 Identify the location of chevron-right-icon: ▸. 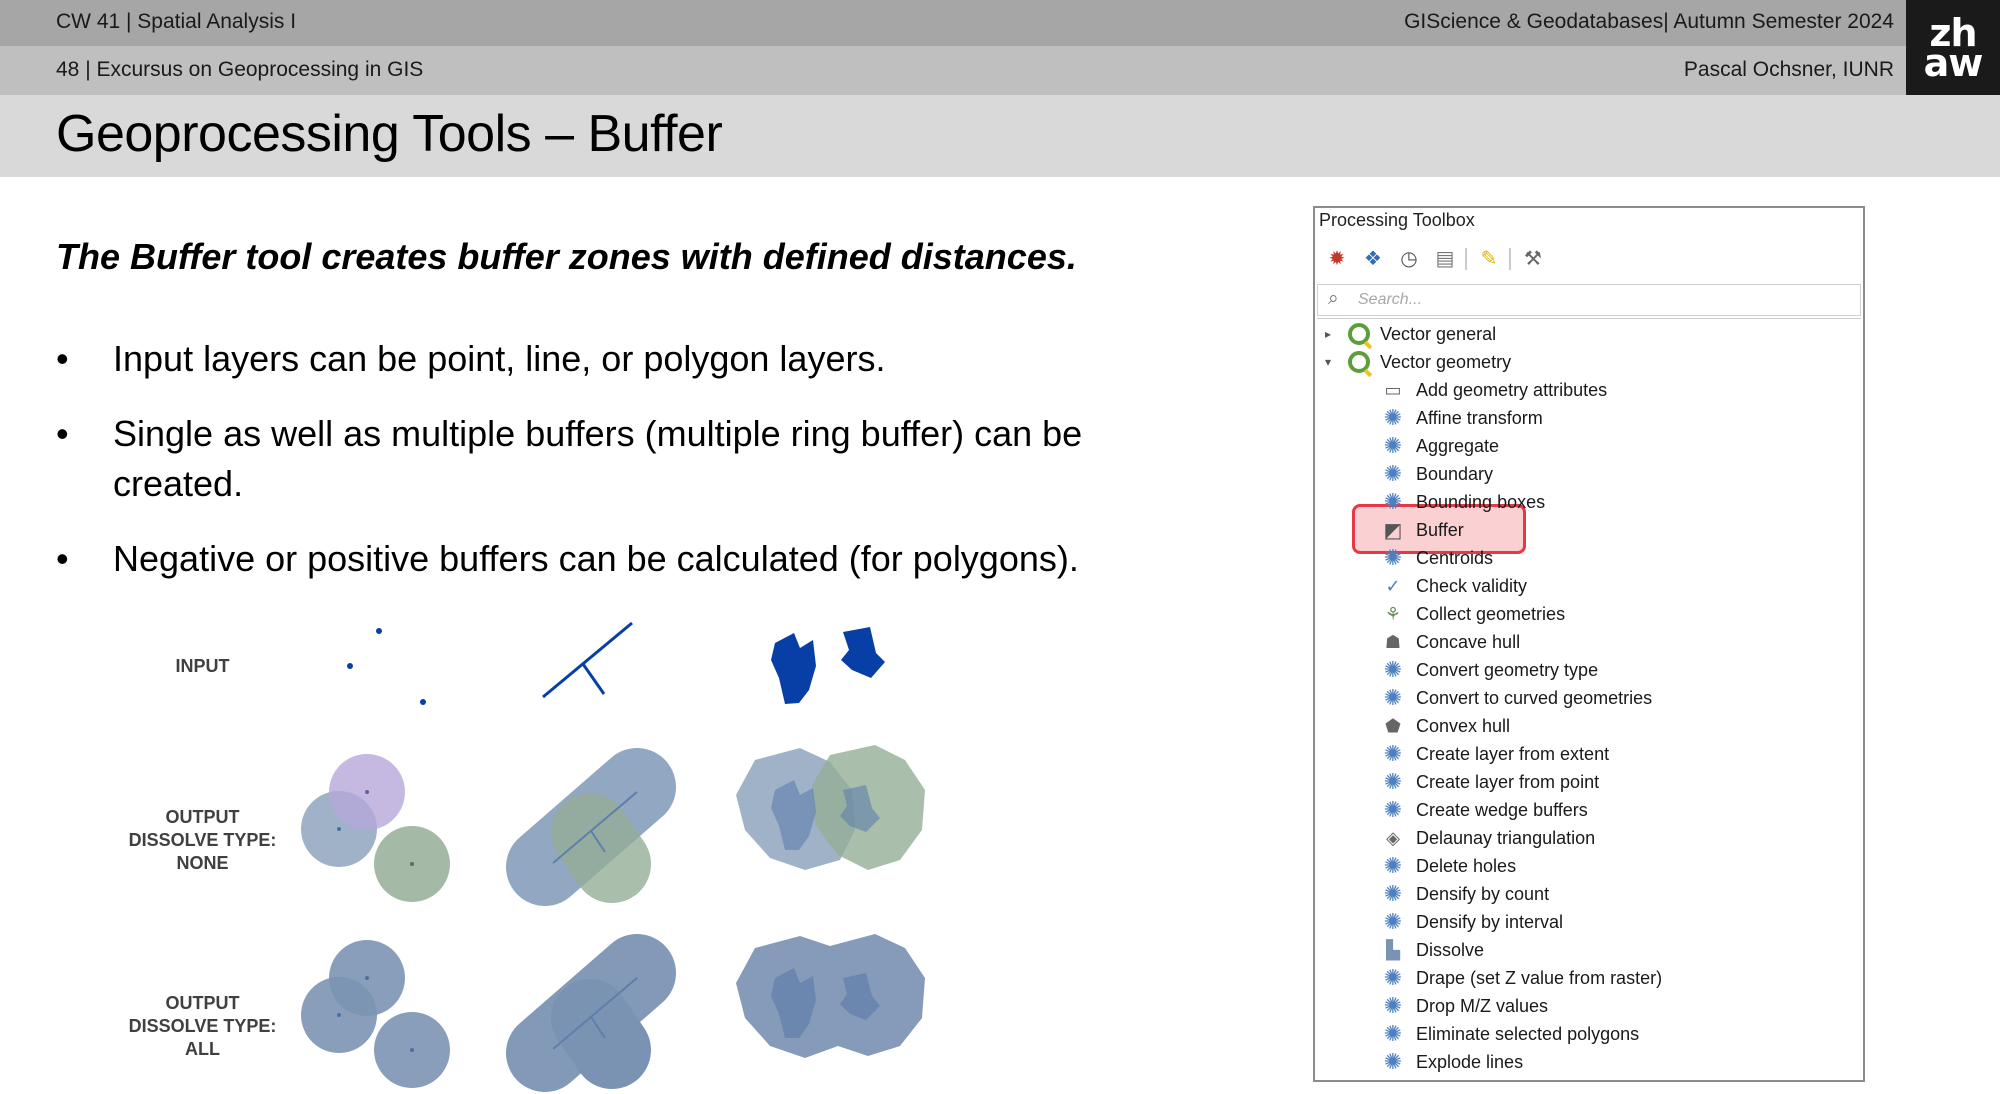
(1328, 334).